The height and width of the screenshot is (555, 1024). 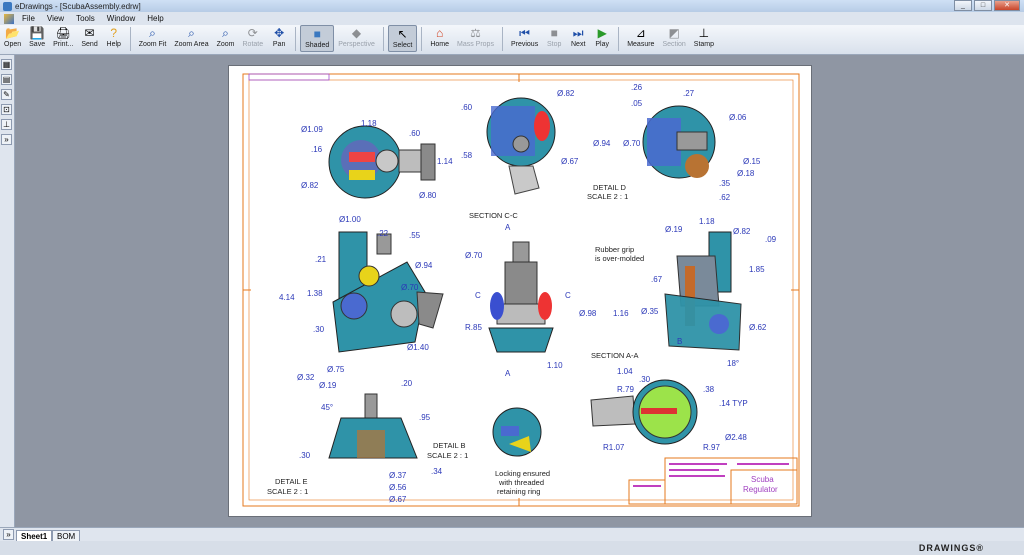 What do you see at coordinates (522, 473) in the screenshot?
I see `note-locking-line1: Locking ensured` at bounding box center [522, 473].